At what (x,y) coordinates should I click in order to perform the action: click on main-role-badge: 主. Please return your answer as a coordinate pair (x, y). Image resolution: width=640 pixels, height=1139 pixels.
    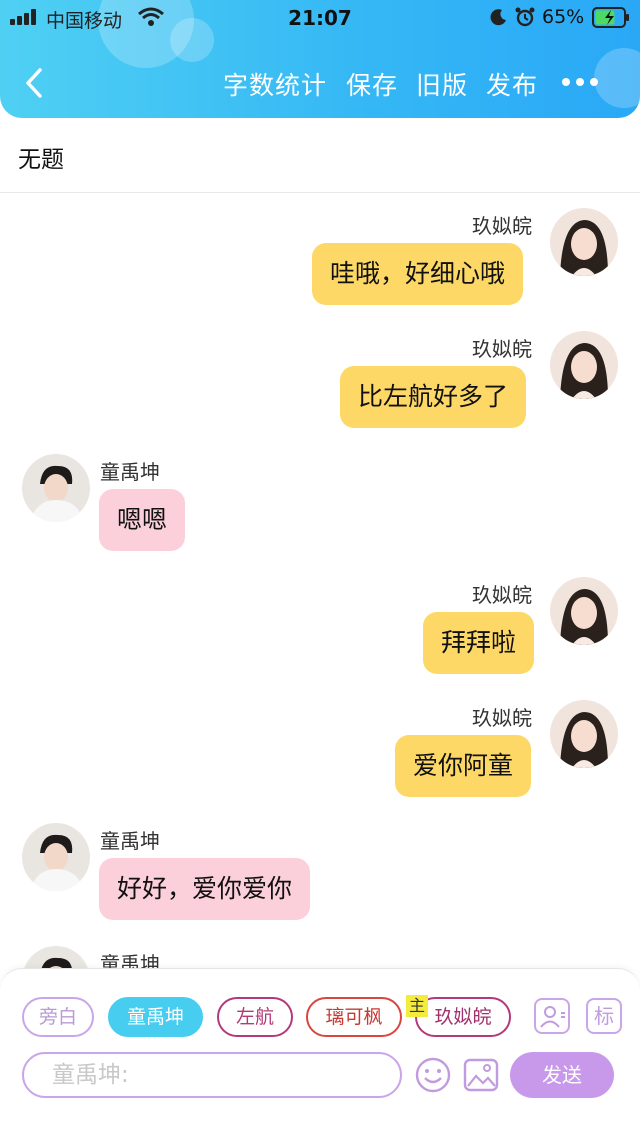
    Looking at the image, I should click on (417, 1006).